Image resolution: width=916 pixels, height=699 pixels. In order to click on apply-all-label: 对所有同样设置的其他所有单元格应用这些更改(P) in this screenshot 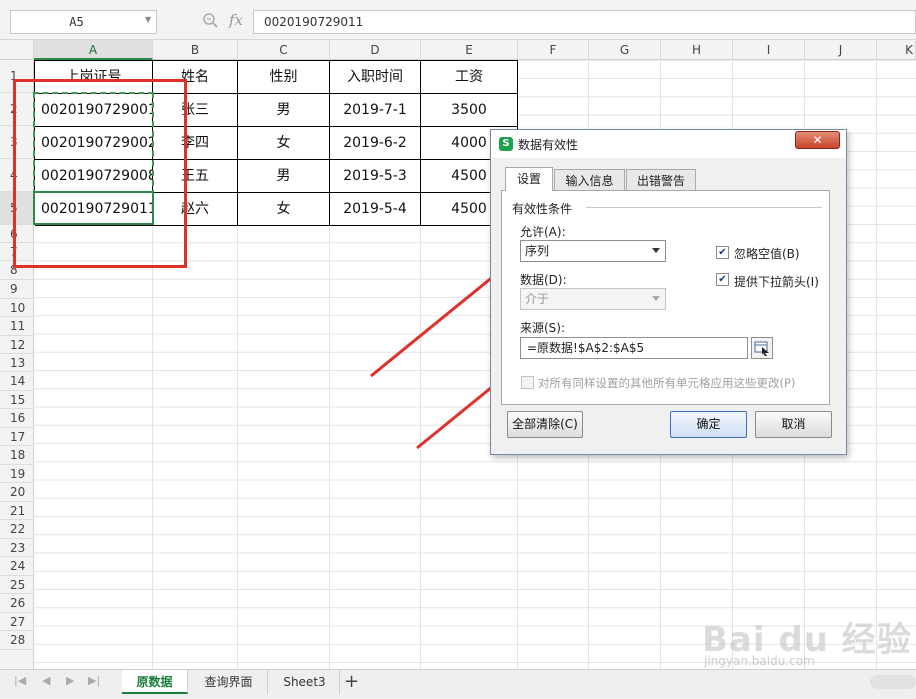, I will do `click(667, 383)`.